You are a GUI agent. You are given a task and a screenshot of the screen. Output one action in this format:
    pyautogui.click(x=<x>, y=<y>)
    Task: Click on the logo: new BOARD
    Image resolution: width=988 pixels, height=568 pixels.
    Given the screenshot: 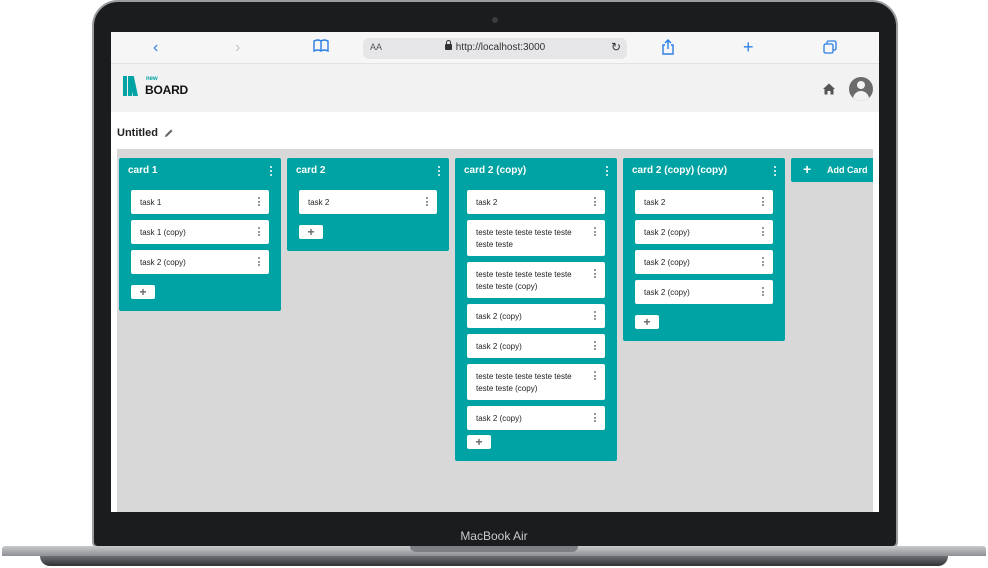 What is the action you would take?
    pyautogui.click(x=158, y=88)
    